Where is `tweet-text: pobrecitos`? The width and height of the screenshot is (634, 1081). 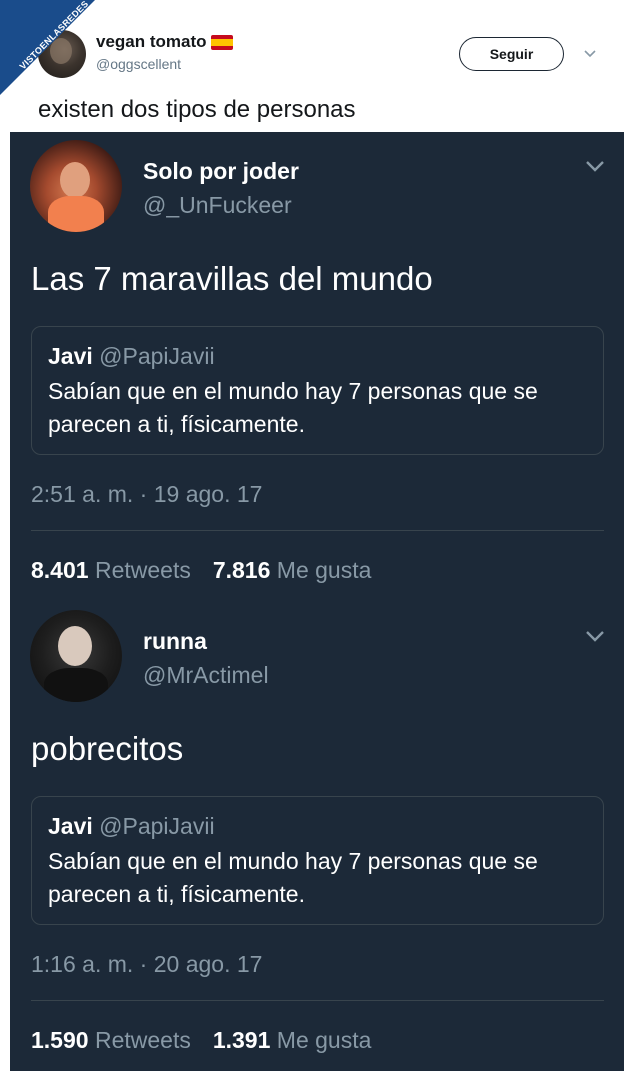
tweet-text: pobrecitos is located at coordinates (107, 748).